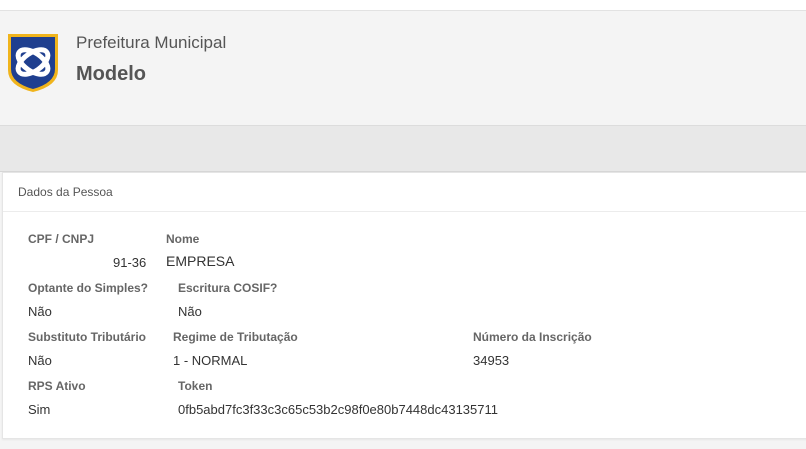 The image size is (806, 449). Describe the element at coordinates (130, 262) in the screenshot. I see `cpf-cnpj-value: 91-36` at that location.